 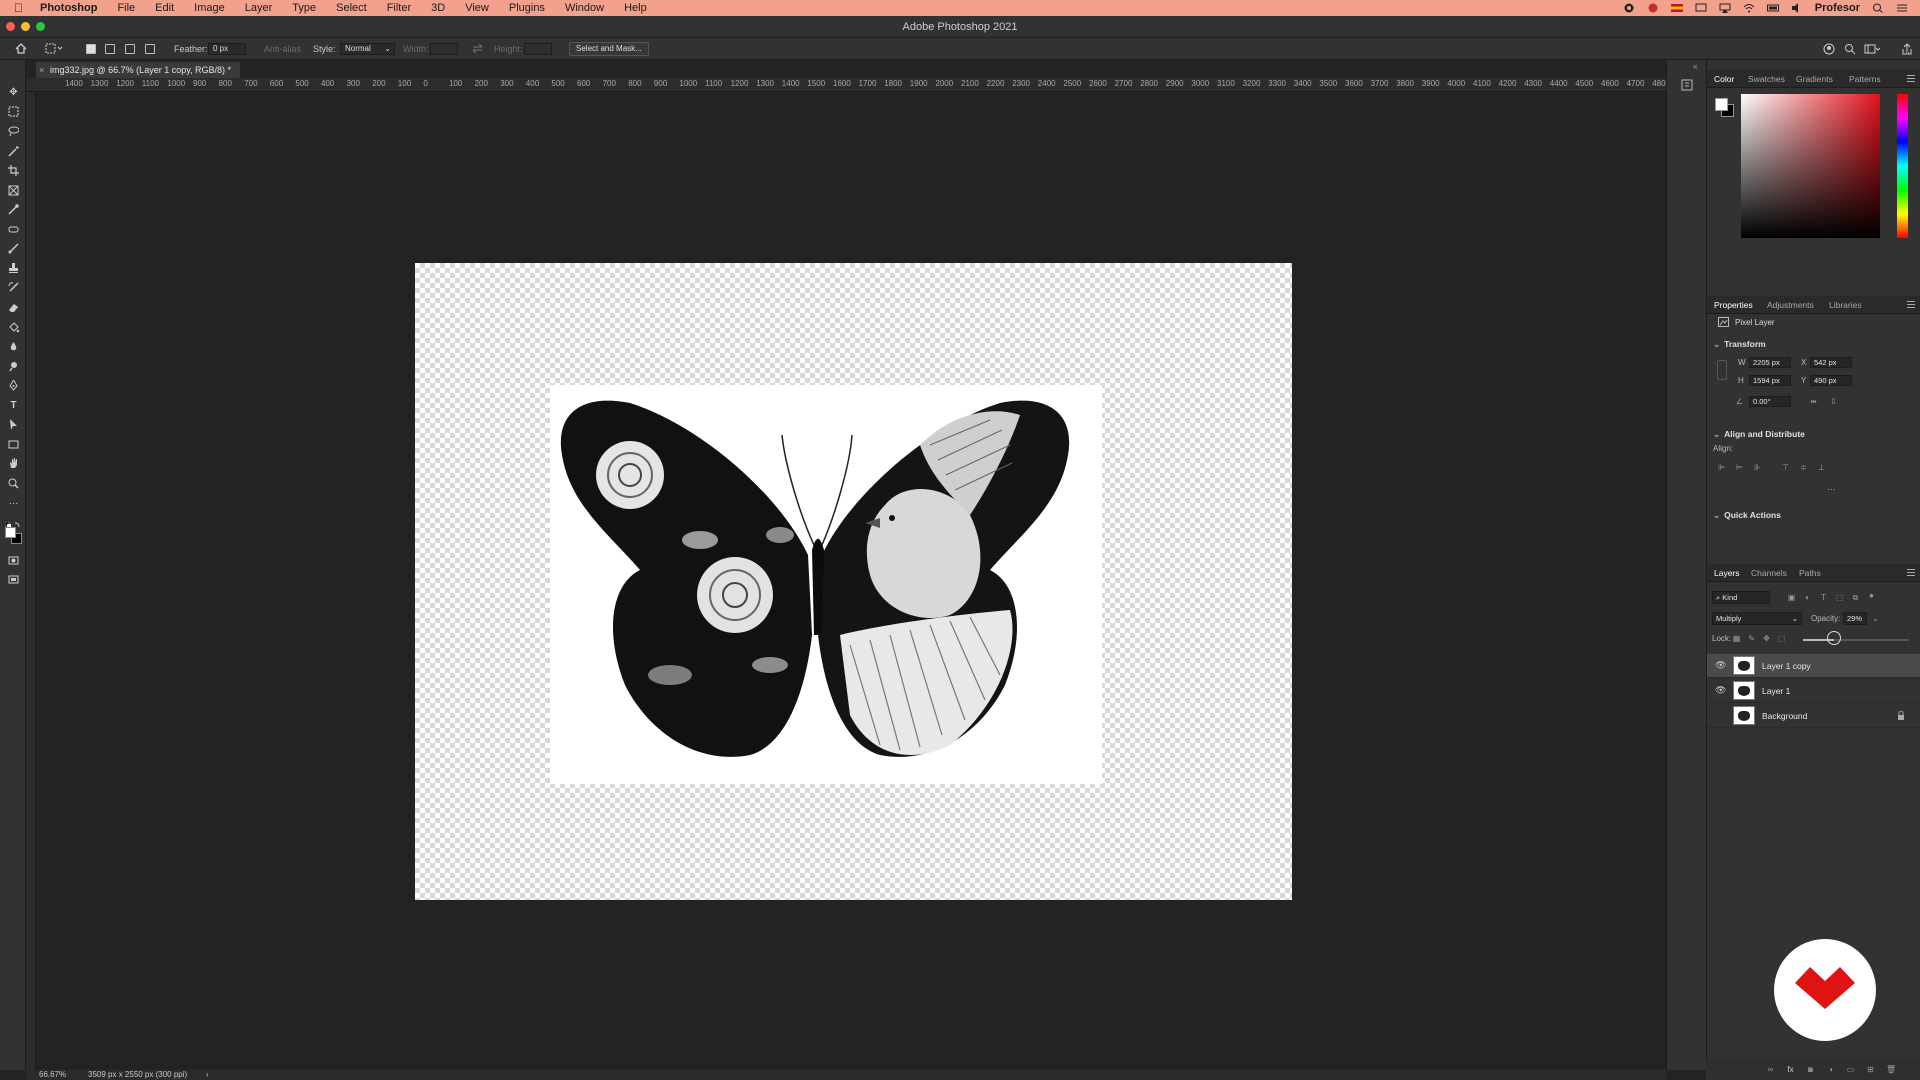 What do you see at coordinates (1722, 370) in the screenshot?
I see `link-icon` at bounding box center [1722, 370].